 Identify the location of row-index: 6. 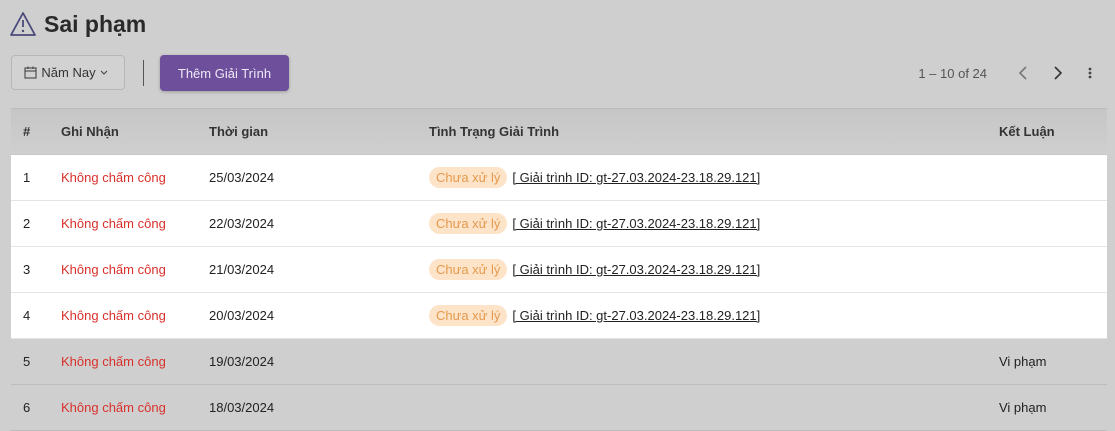
(27, 407).